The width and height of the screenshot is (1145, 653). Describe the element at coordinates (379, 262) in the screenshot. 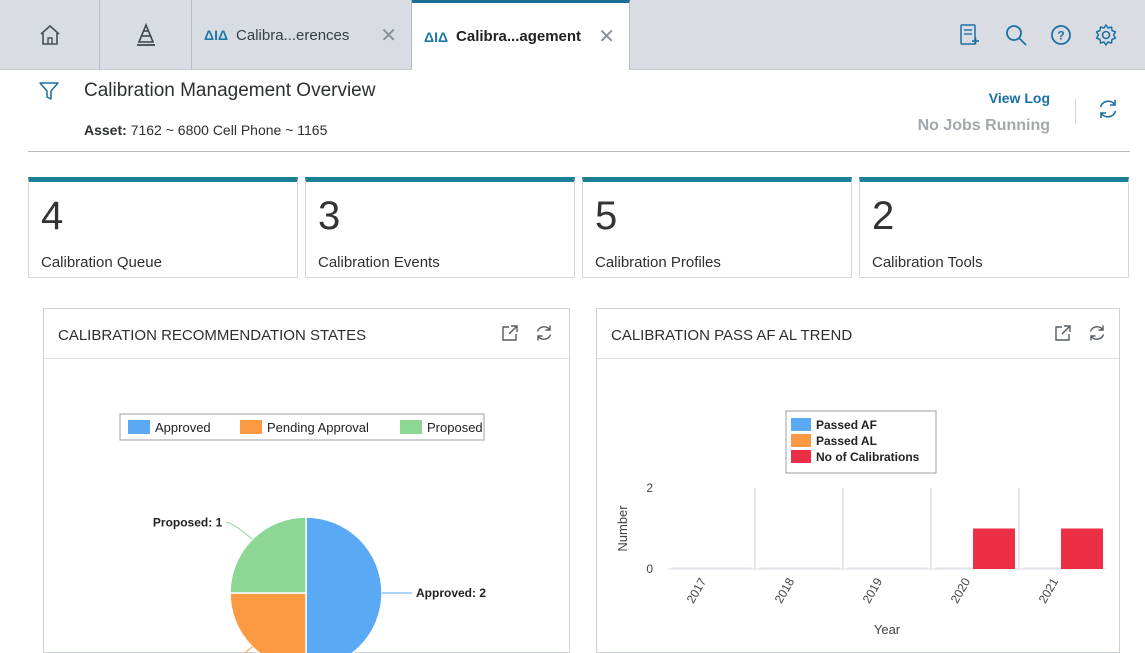

I see `kpi-label: Calibration Events` at that location.